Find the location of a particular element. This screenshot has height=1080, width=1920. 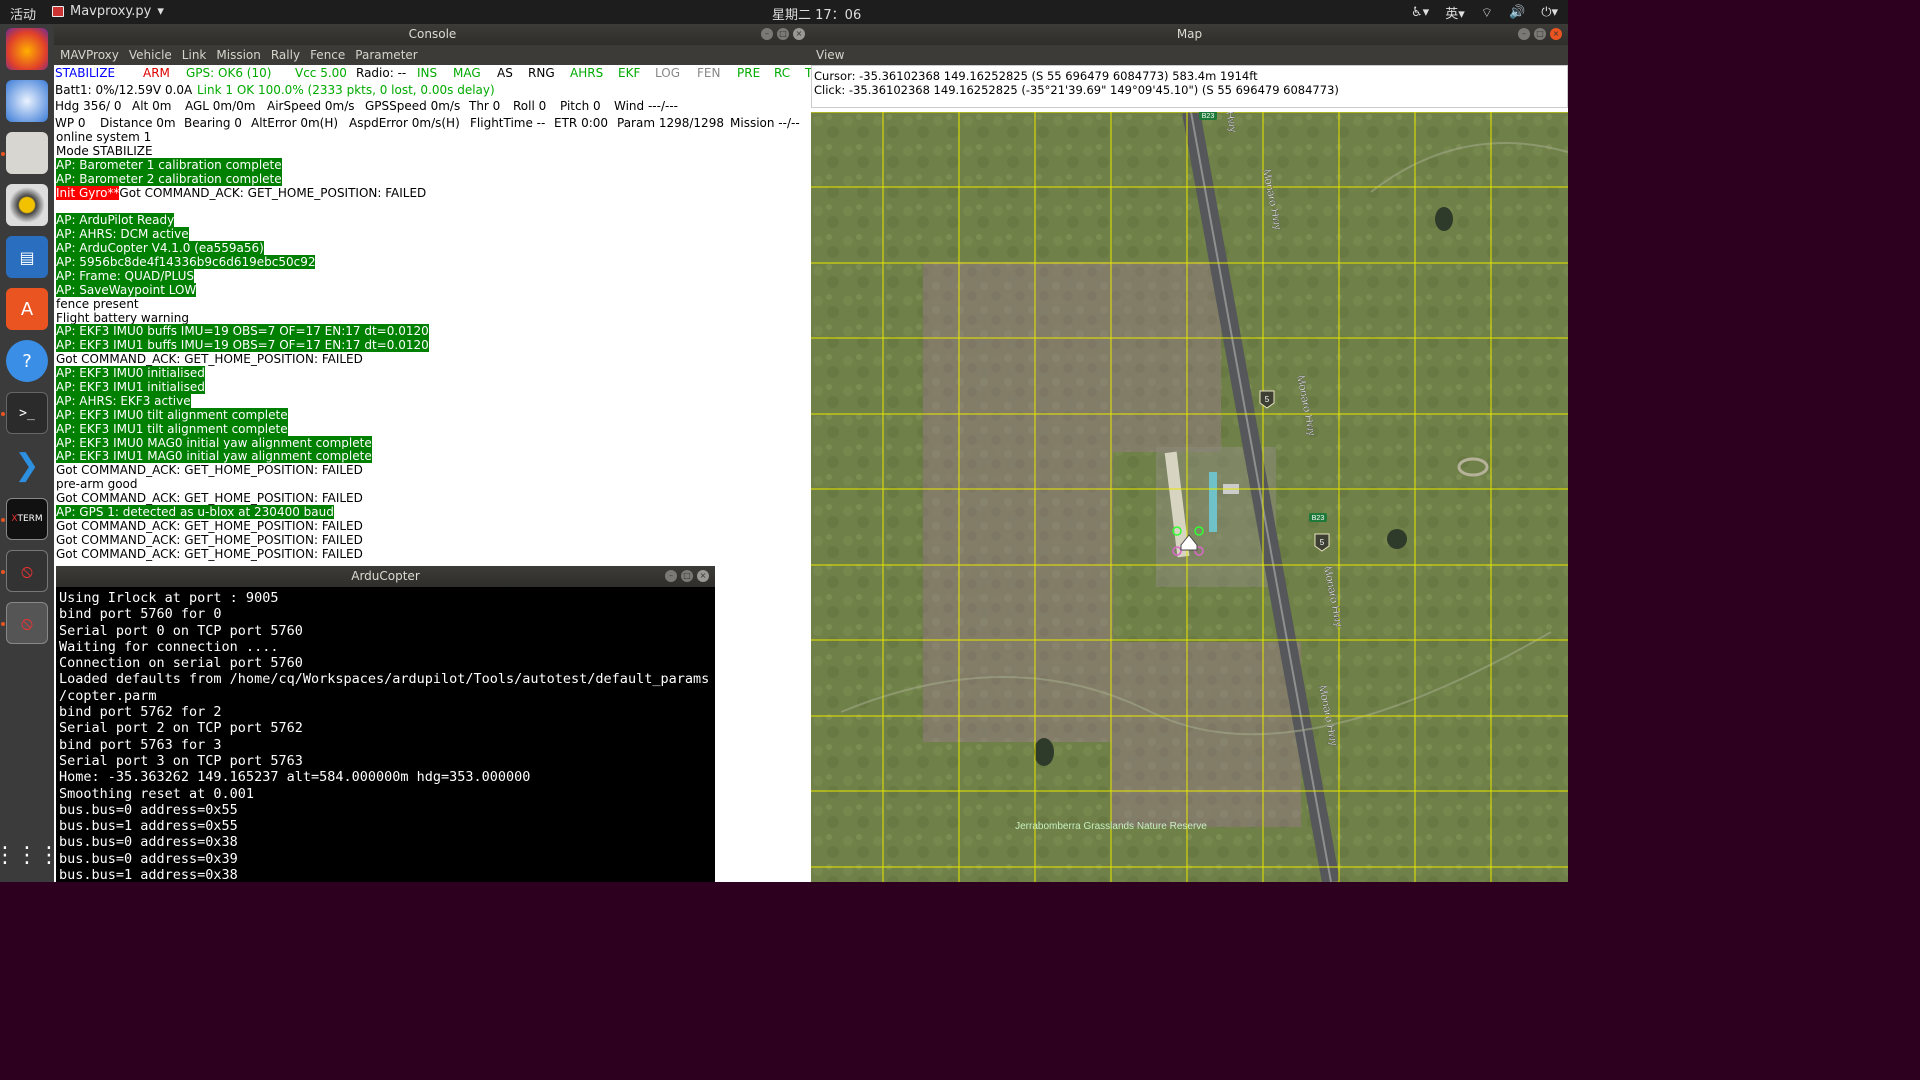

accessibility-icon: ♿▾ is located at coordinates (1420, 12).